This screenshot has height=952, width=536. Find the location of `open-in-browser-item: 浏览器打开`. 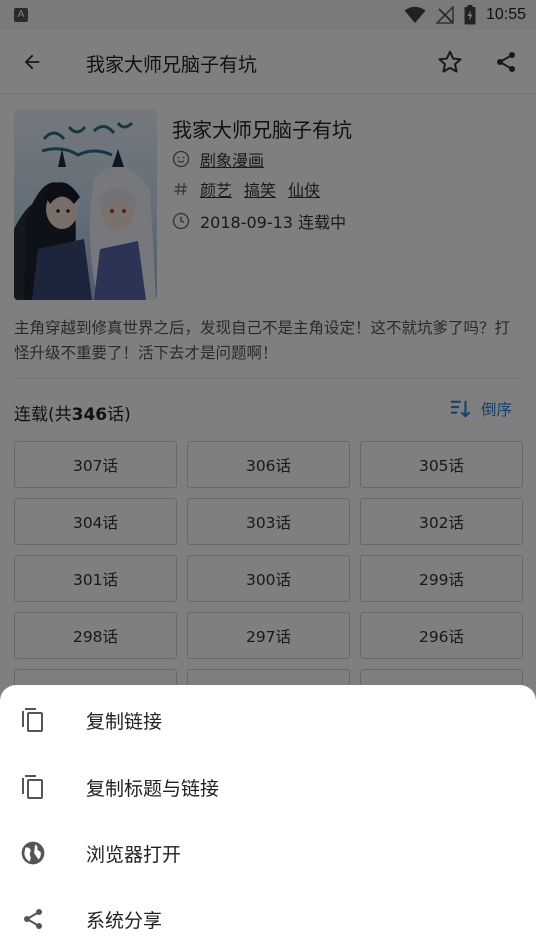

open-in-browser-item: 浏览器打开 is located at coordinates (268, 853).